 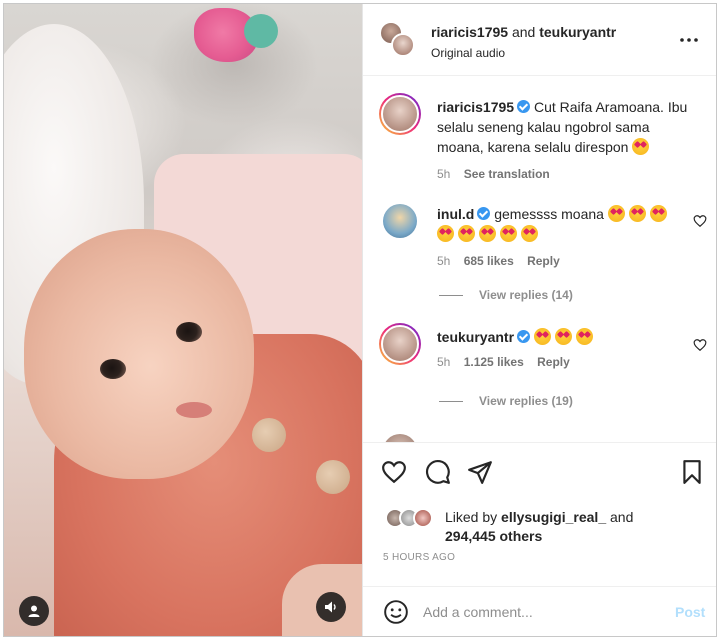 I want to click on sound-toggle-button, so click(x=331, y=607).